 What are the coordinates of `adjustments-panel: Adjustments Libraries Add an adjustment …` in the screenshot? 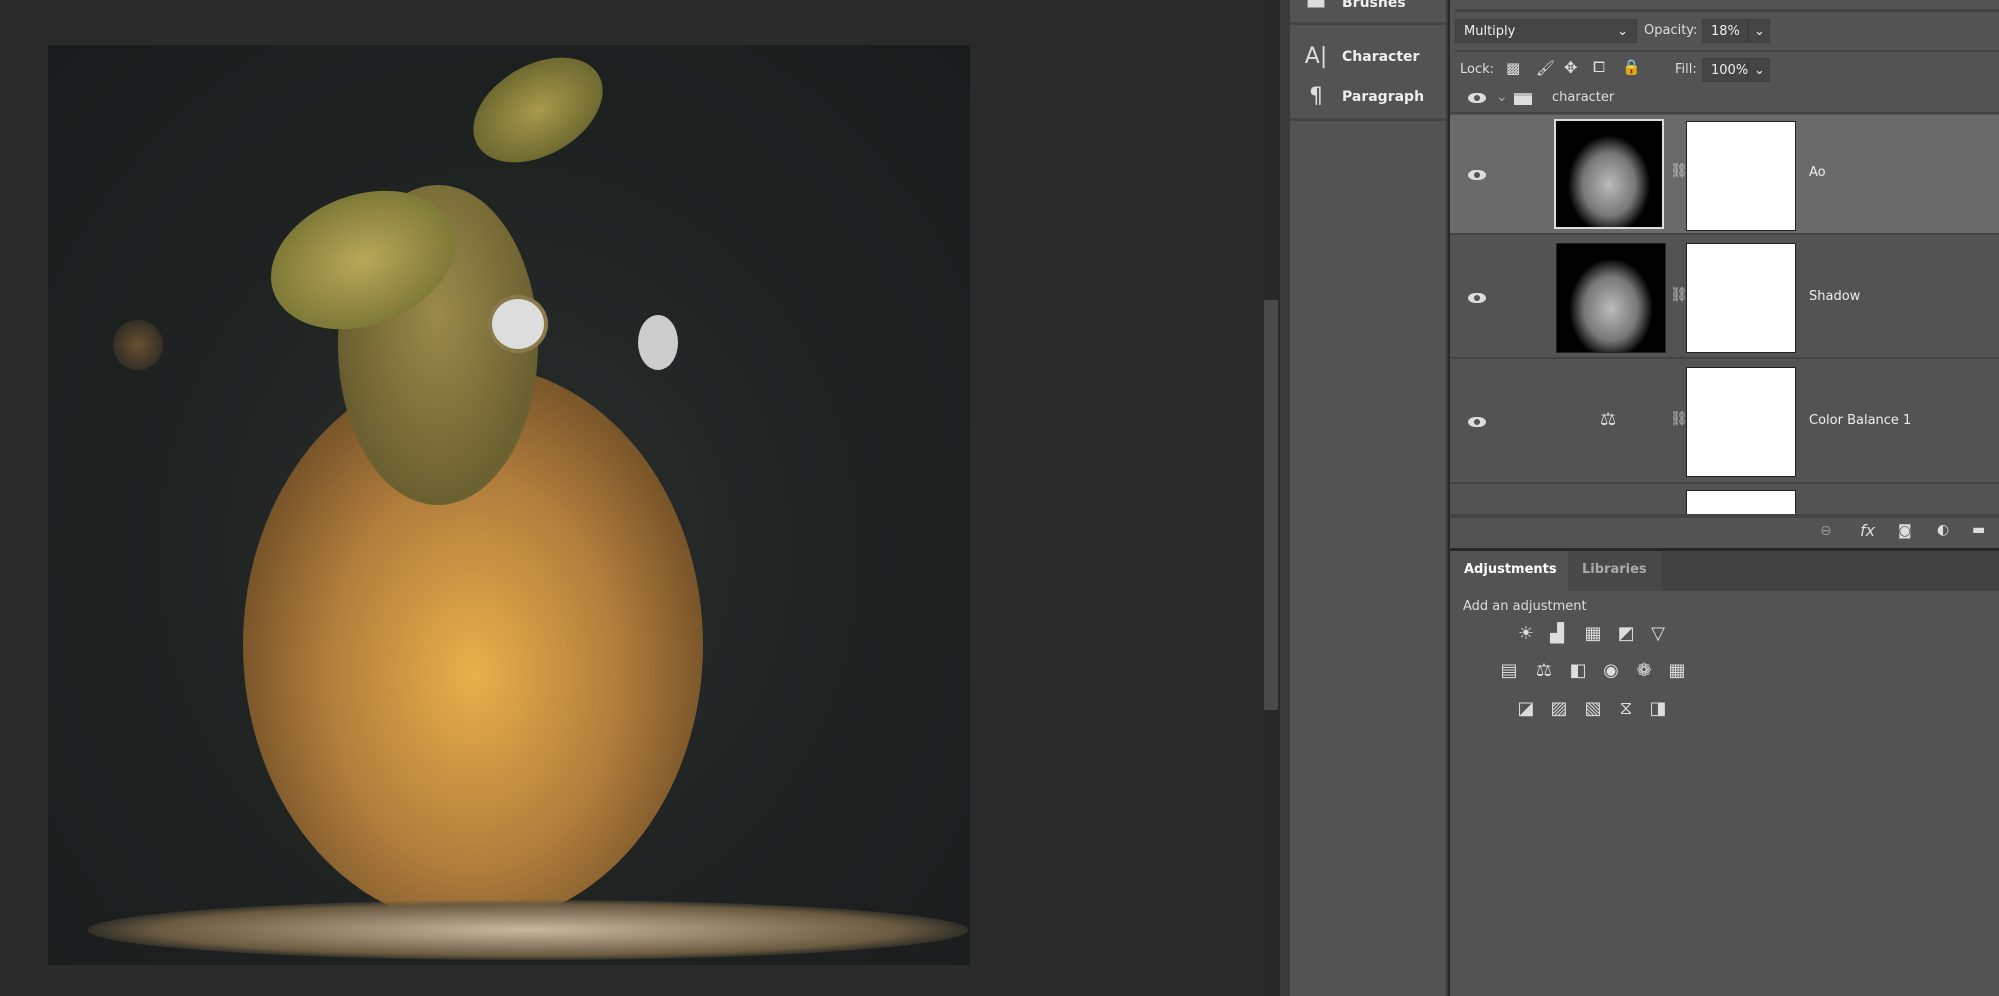 It's located at (1724, 773).